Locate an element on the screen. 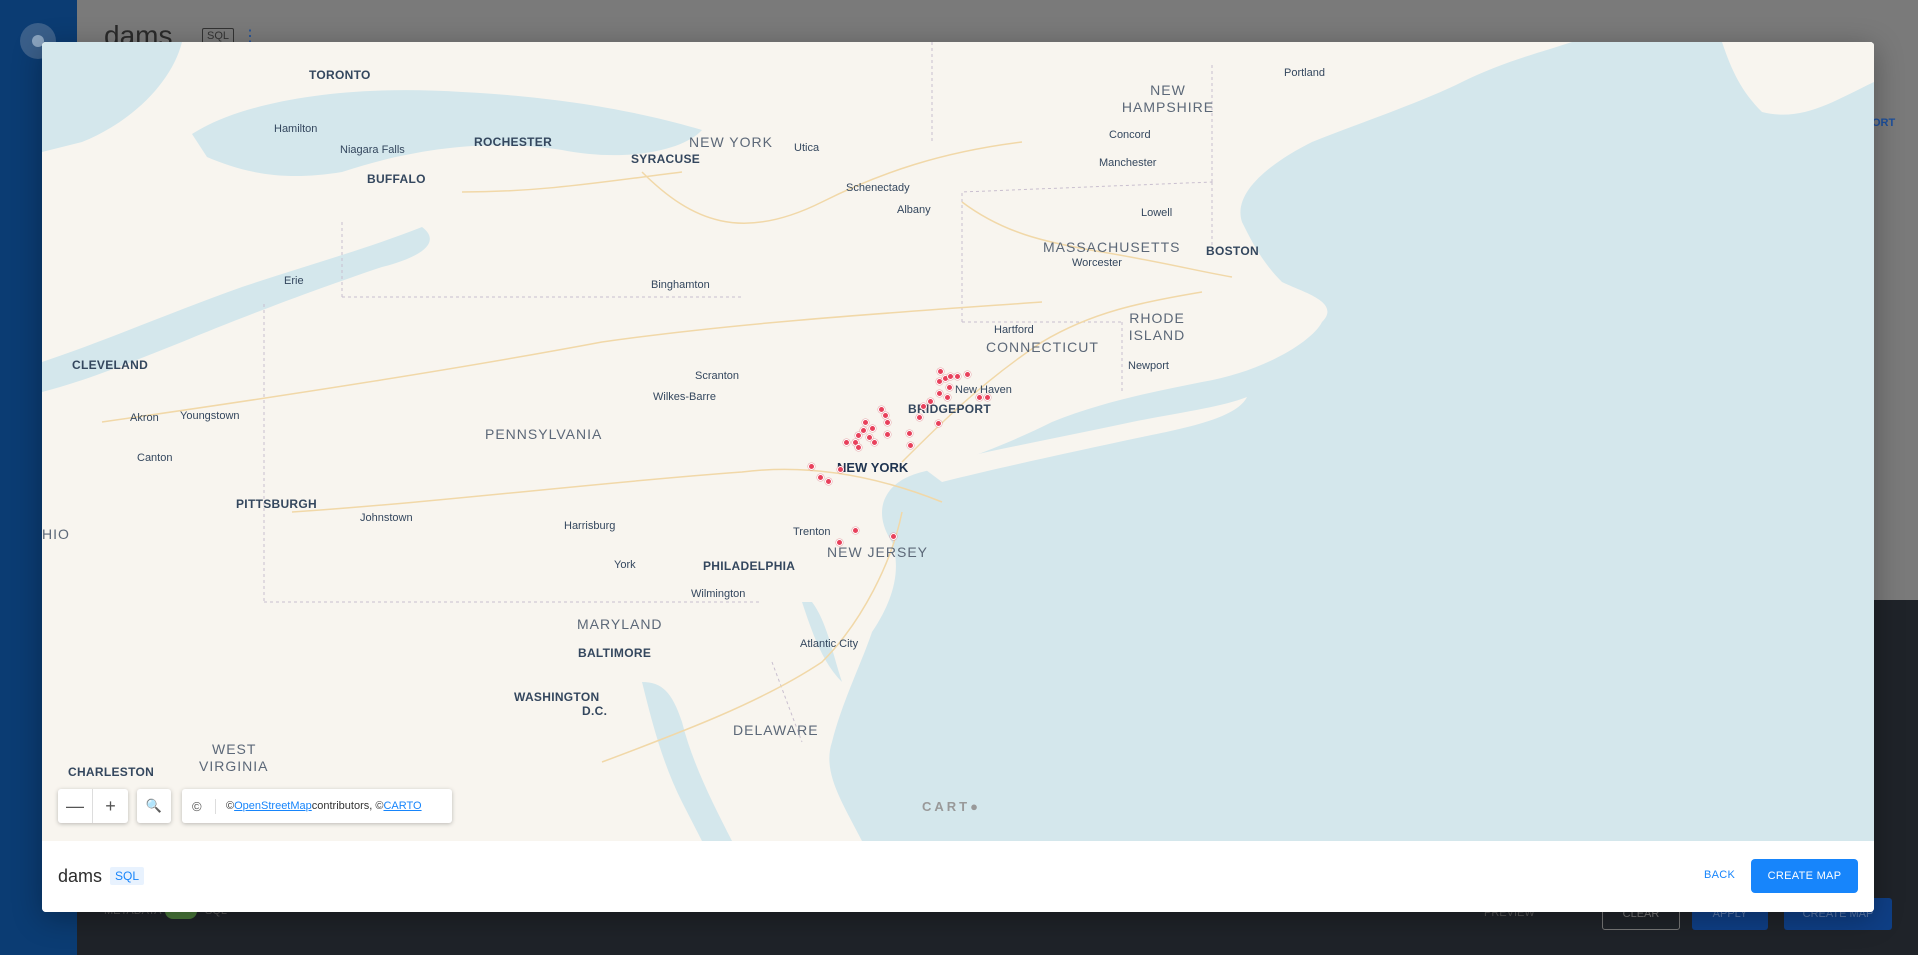 This screenshot has height=955, width=1918. map-label-philadelphia: PHILADELPHIA is located at coordinates (749, 566).